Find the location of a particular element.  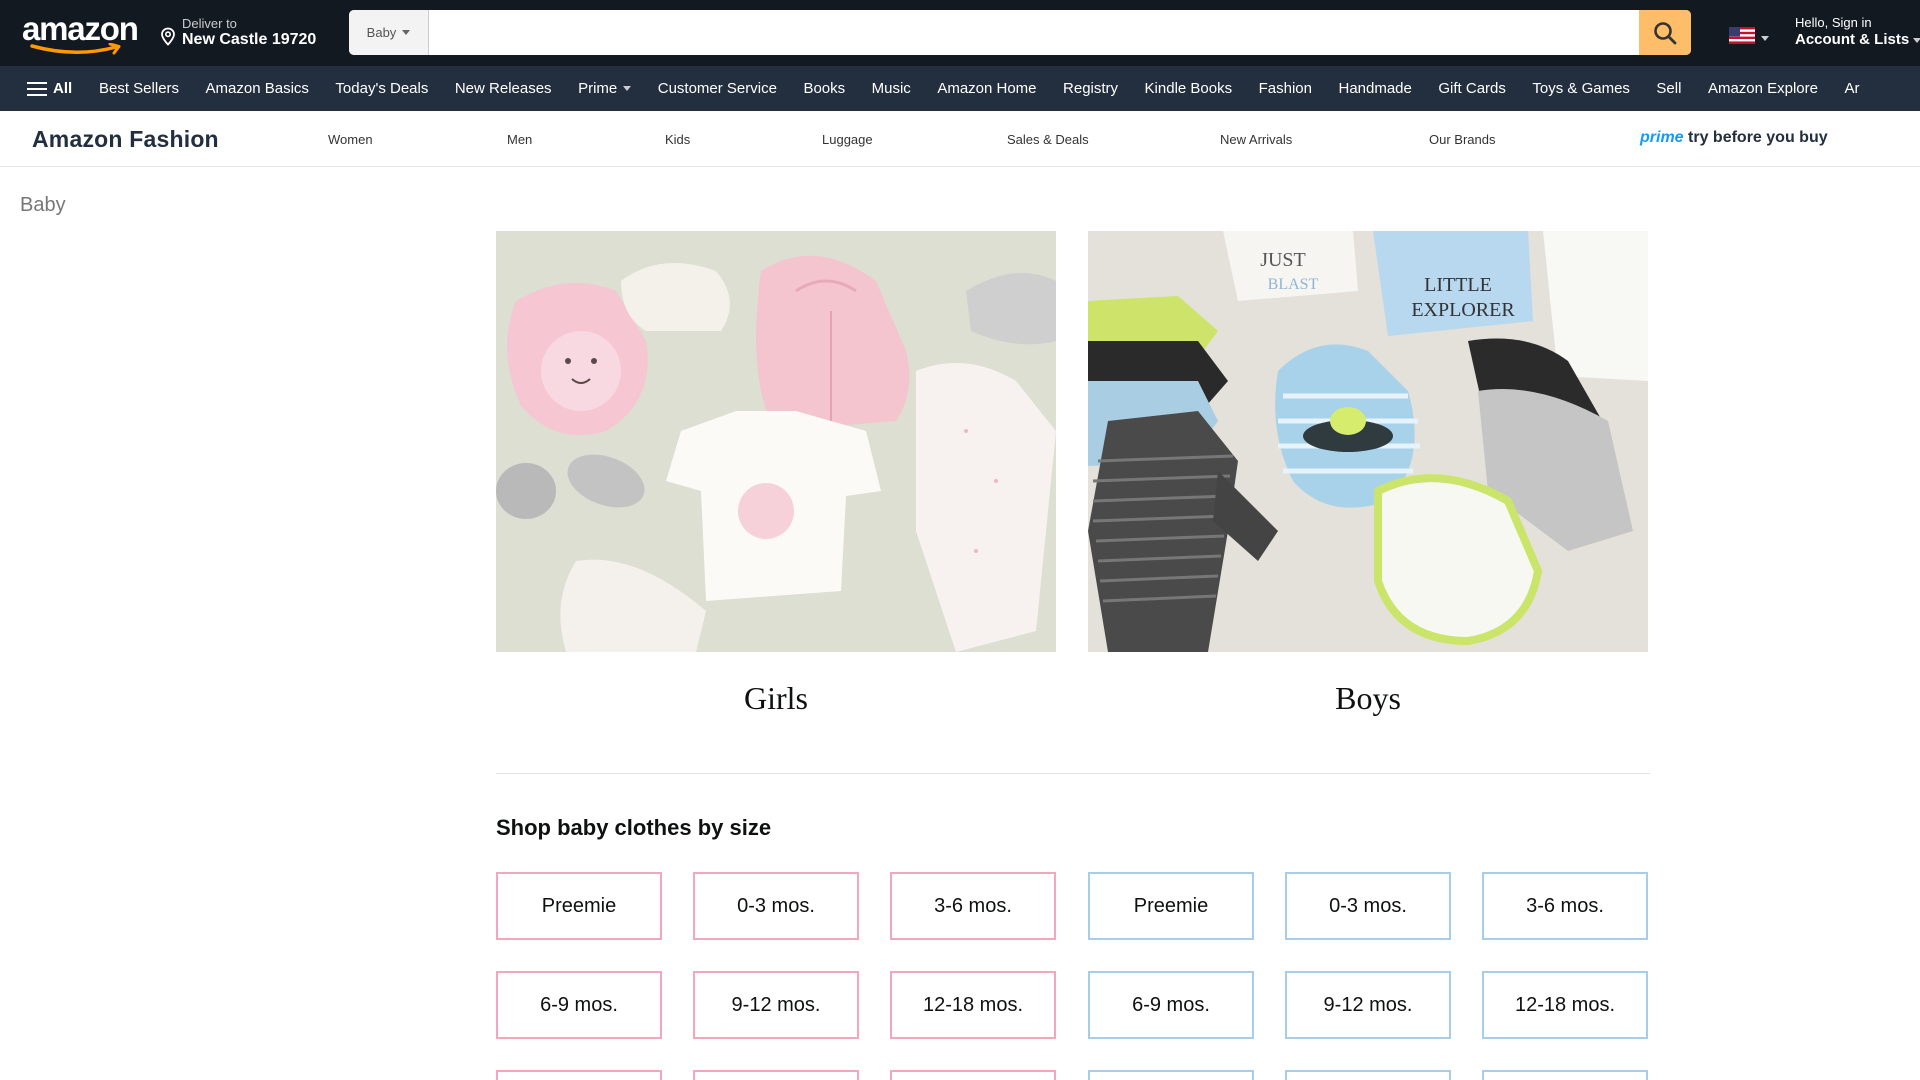

nav-item-label: Ar is located at coordinates (1852, 88).